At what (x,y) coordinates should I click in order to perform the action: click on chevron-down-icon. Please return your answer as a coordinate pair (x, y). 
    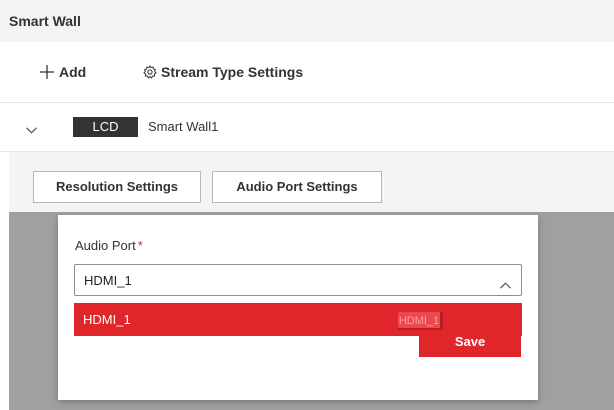
    Looking at the image, I should click on (31, 130).